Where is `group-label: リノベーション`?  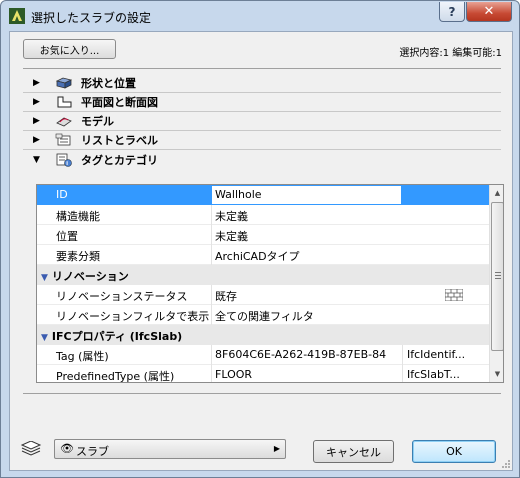 group-label: リノベーション is located at coordinates (90, 276).